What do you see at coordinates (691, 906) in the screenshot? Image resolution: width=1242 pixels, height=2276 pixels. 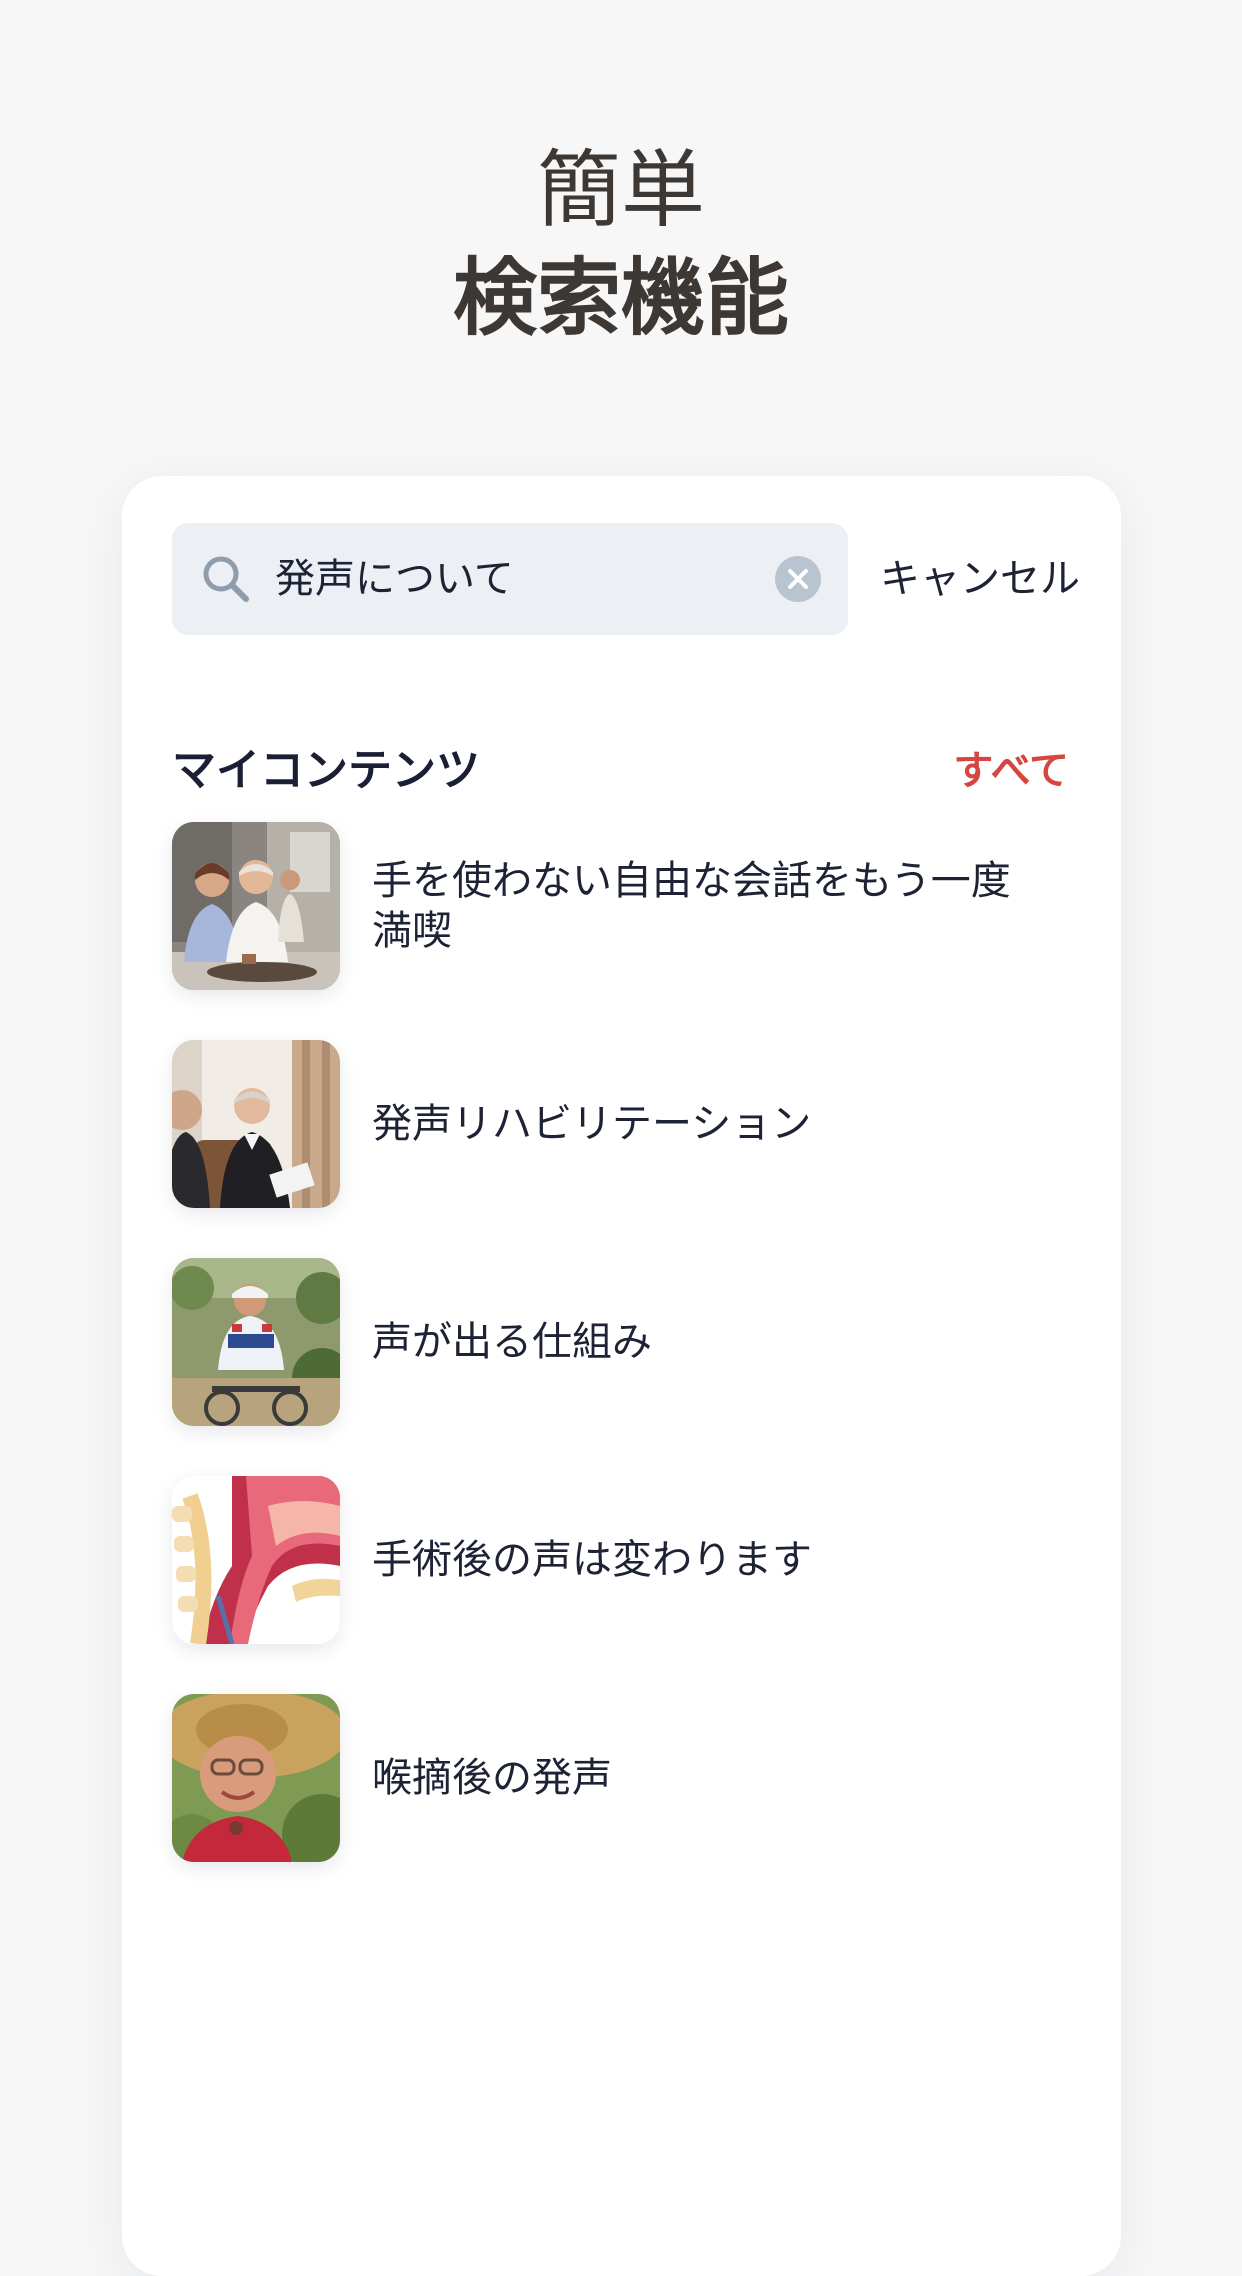 I see `list-item-label: 手を使わない自由な会話をもう一度満喫` at bounding box center [691, 906].